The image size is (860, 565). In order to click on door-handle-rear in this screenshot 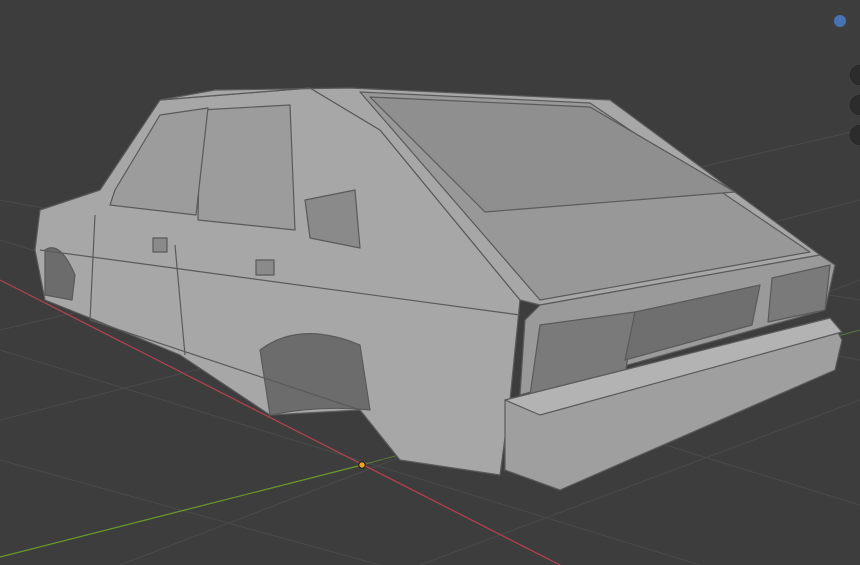, I will do `click(265, 267)`.